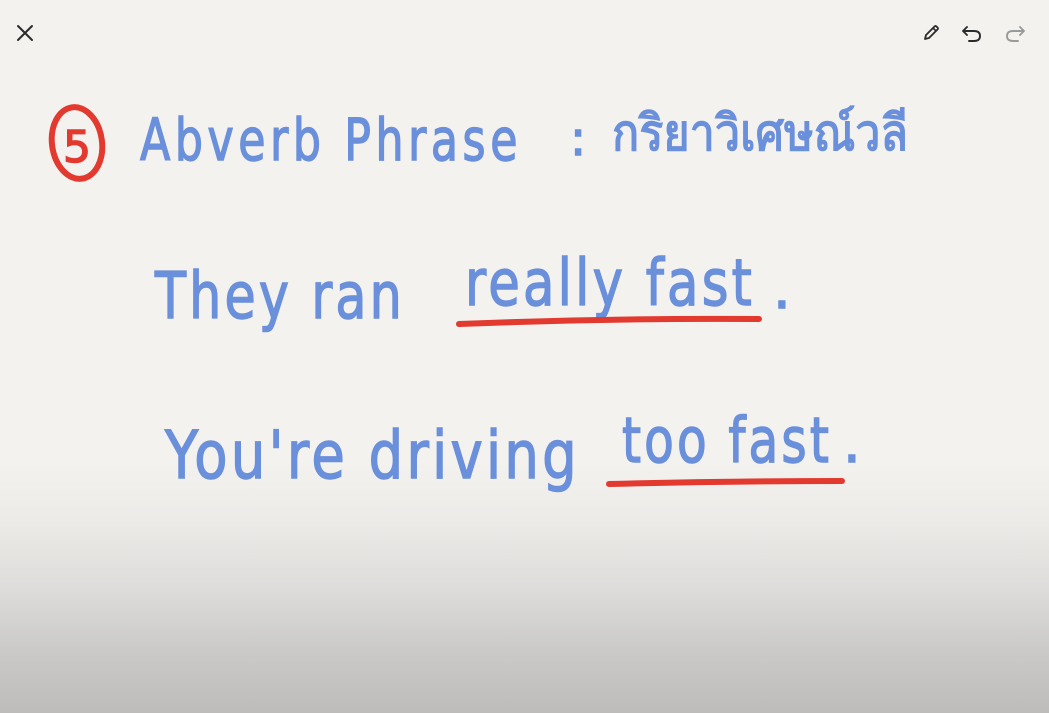 This screenshot has width=1049, height=713. Describe the element at coordinates (331, 140) in the screenshot. I see `heading-title: Abverb Phrase` at that location.